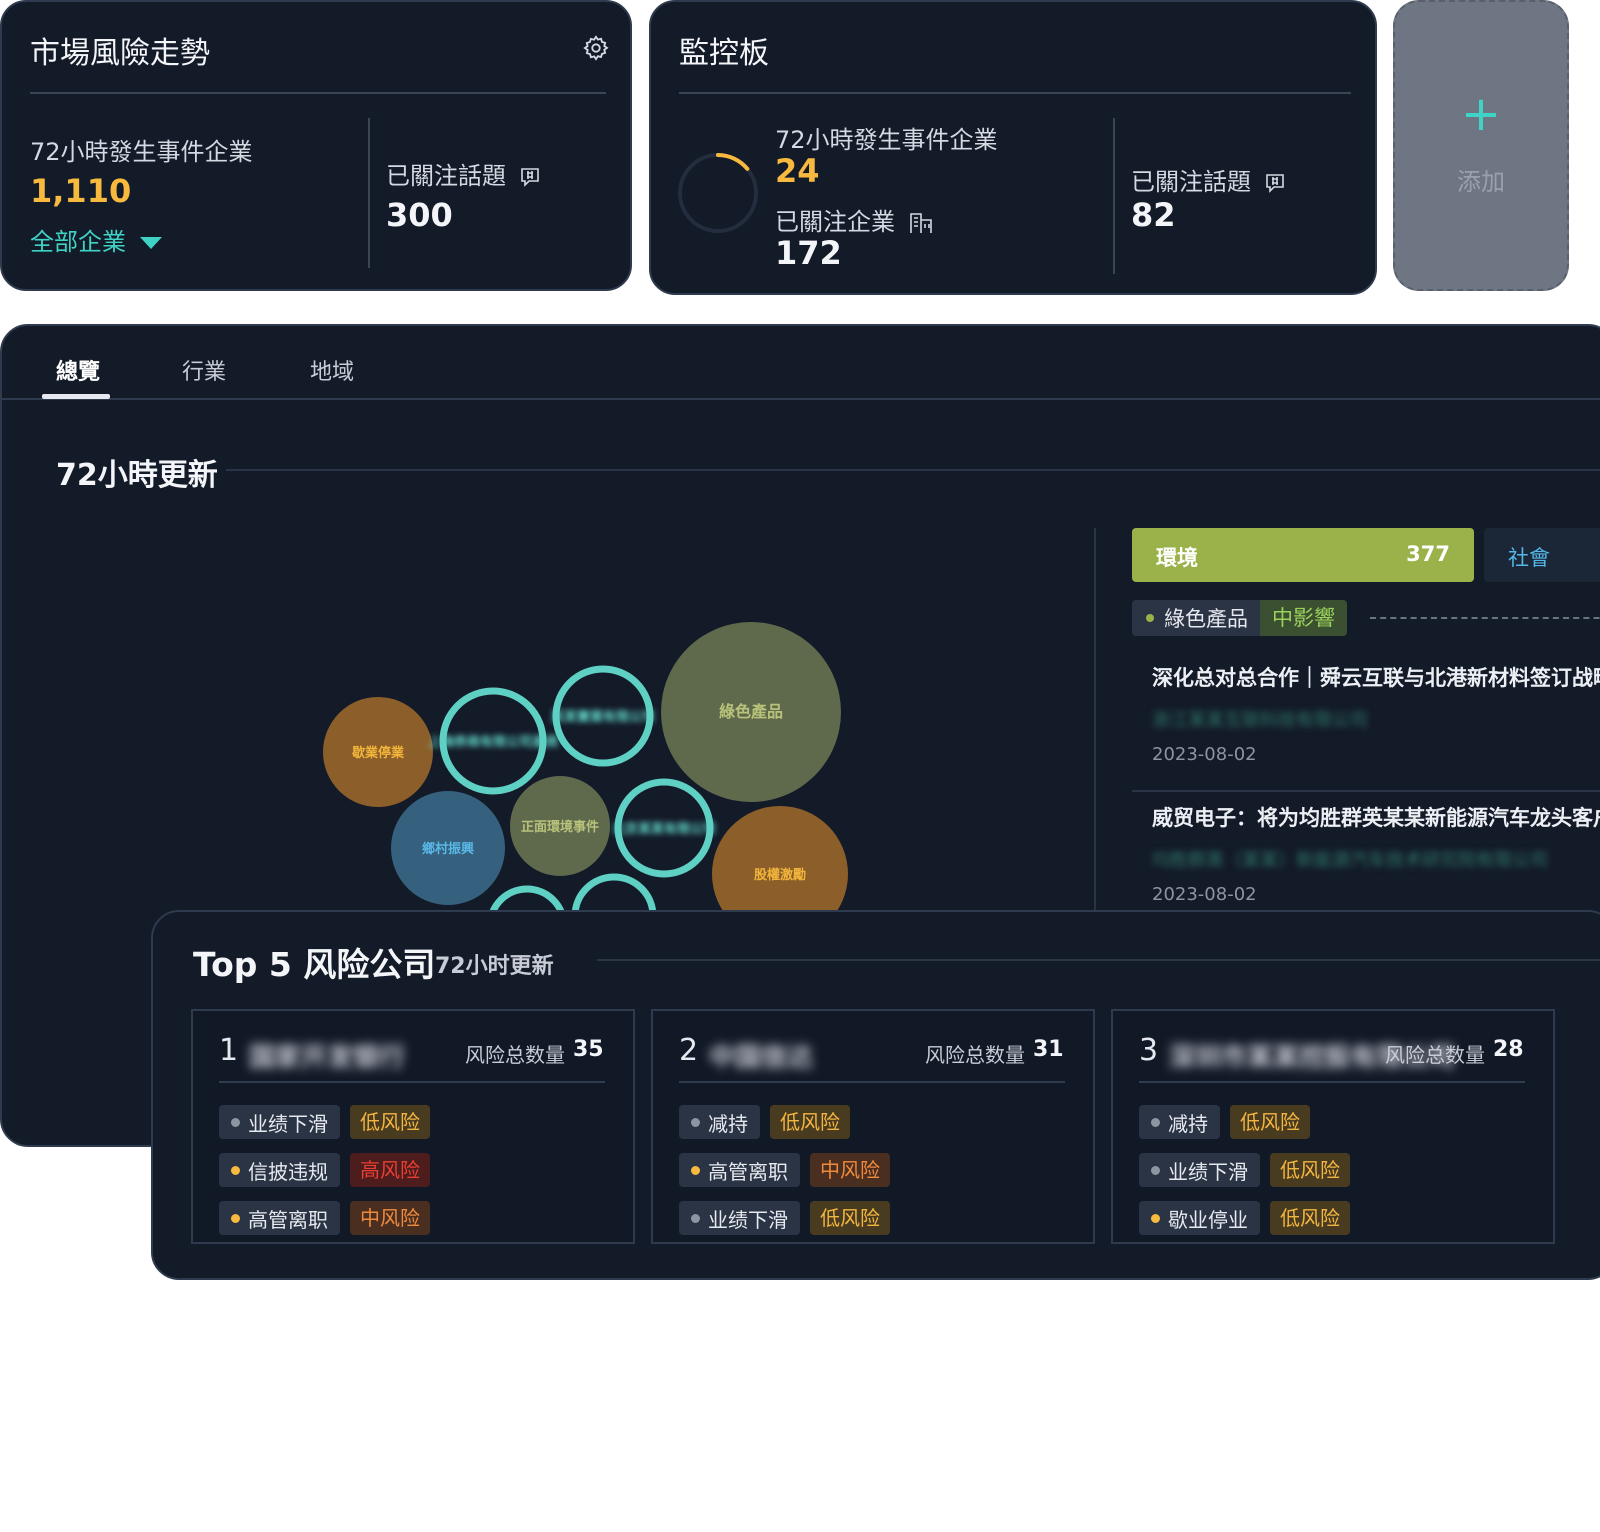 The width and height of the screenshot is (1600, 1532). I want to click on plus-icon: +, so click(1481, 114).